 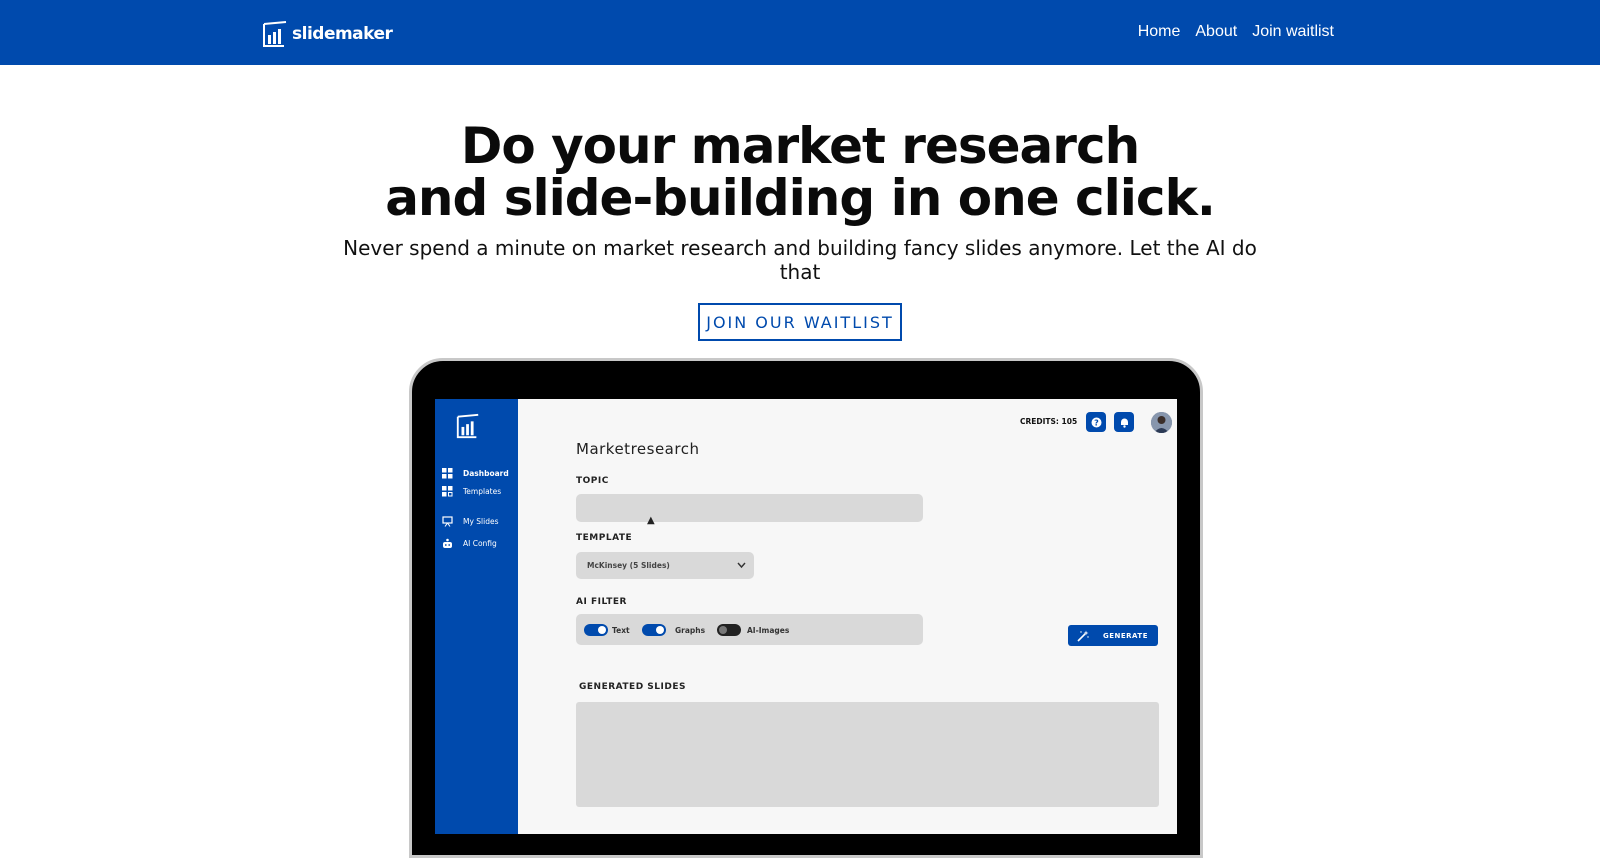 I want to click on mouse-cursor-icon: ▲, so click(x=651, y=520).